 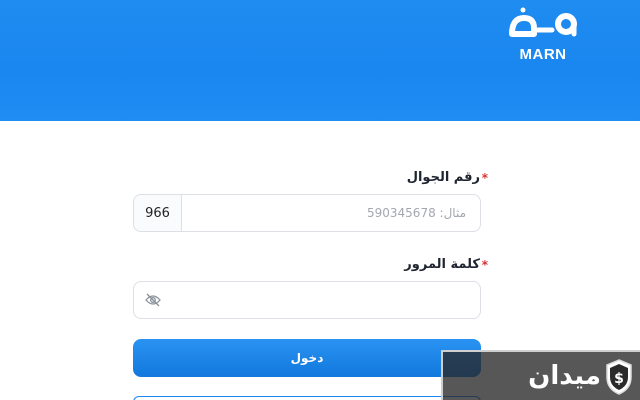 What do you see at coordinates (442, 264) in the screenshot?
I see `password-label: كلمة المرور` at bounding box center [442, 264].